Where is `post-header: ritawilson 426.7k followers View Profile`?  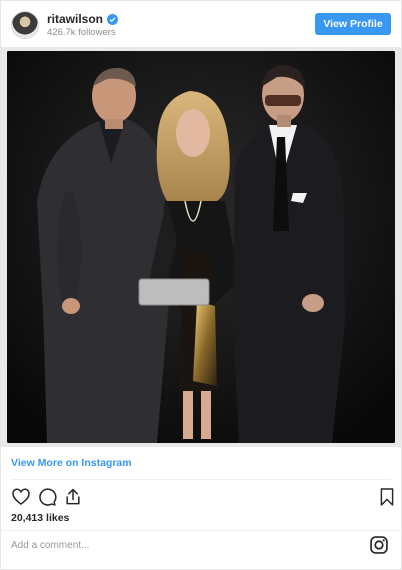 post-header: ritawilson 426.7k followers View Profile is located at coordinates (201, 24).